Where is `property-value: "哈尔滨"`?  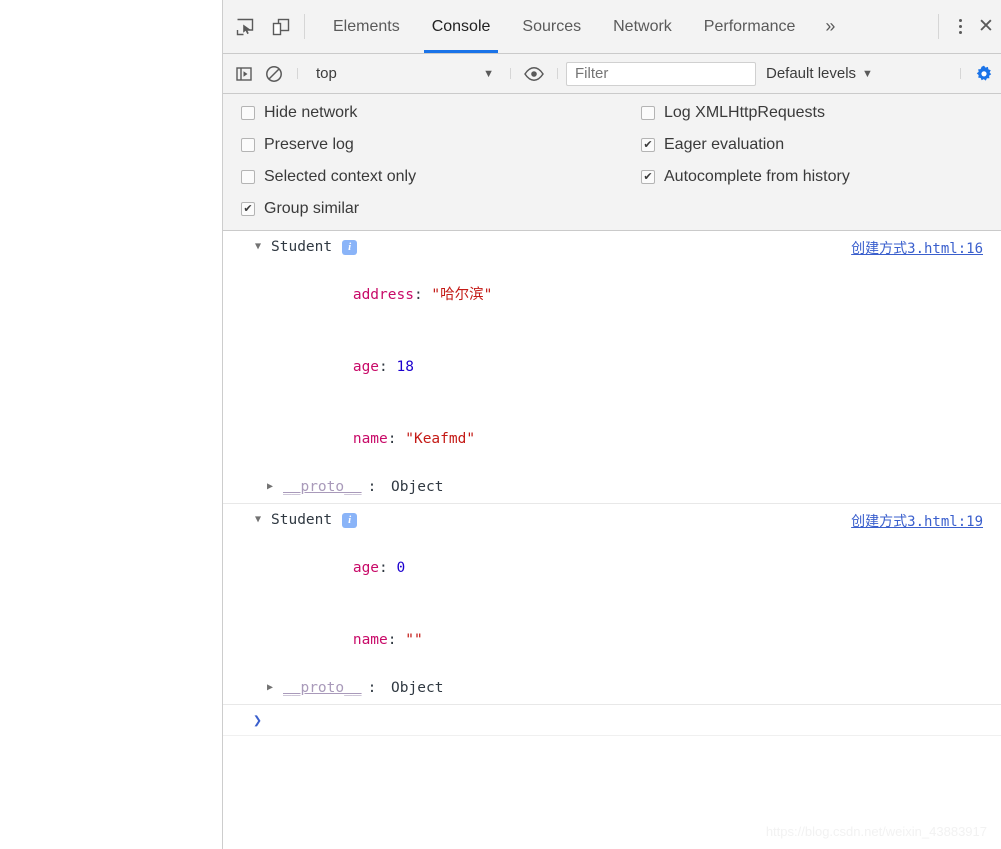
property-value: "哈尔滨" is located at coordinates (462, 295).